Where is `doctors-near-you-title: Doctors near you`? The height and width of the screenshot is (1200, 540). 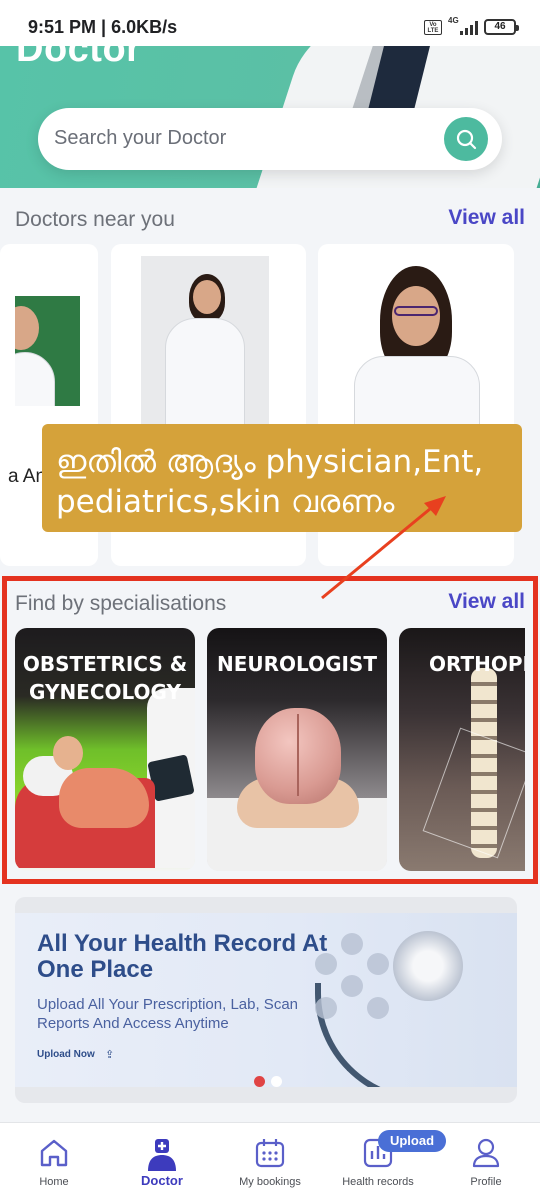
doctors-near-you-title: Doctors near you is located at coordinates (95, 219).